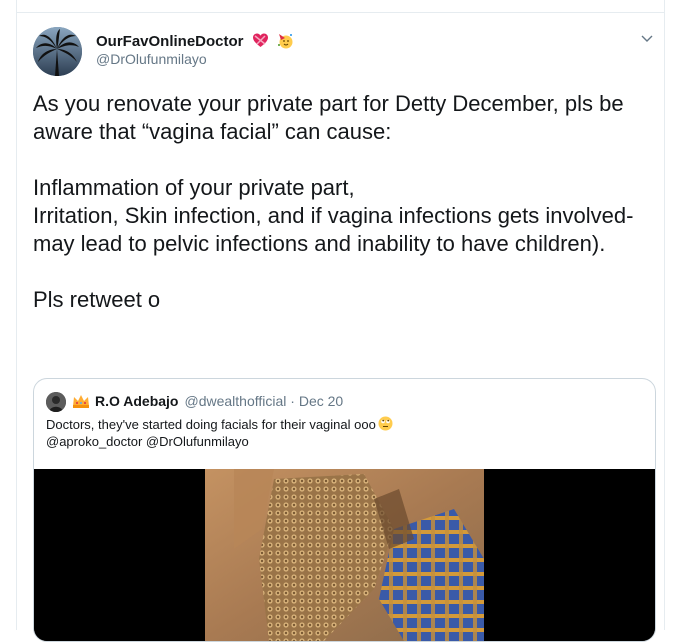 This screenshot has width=680, height=642. What do you see at coordinates (385, 423) in the screenshot?
I see `rolling-eyes-emoji` at bounding box center [385, 423].